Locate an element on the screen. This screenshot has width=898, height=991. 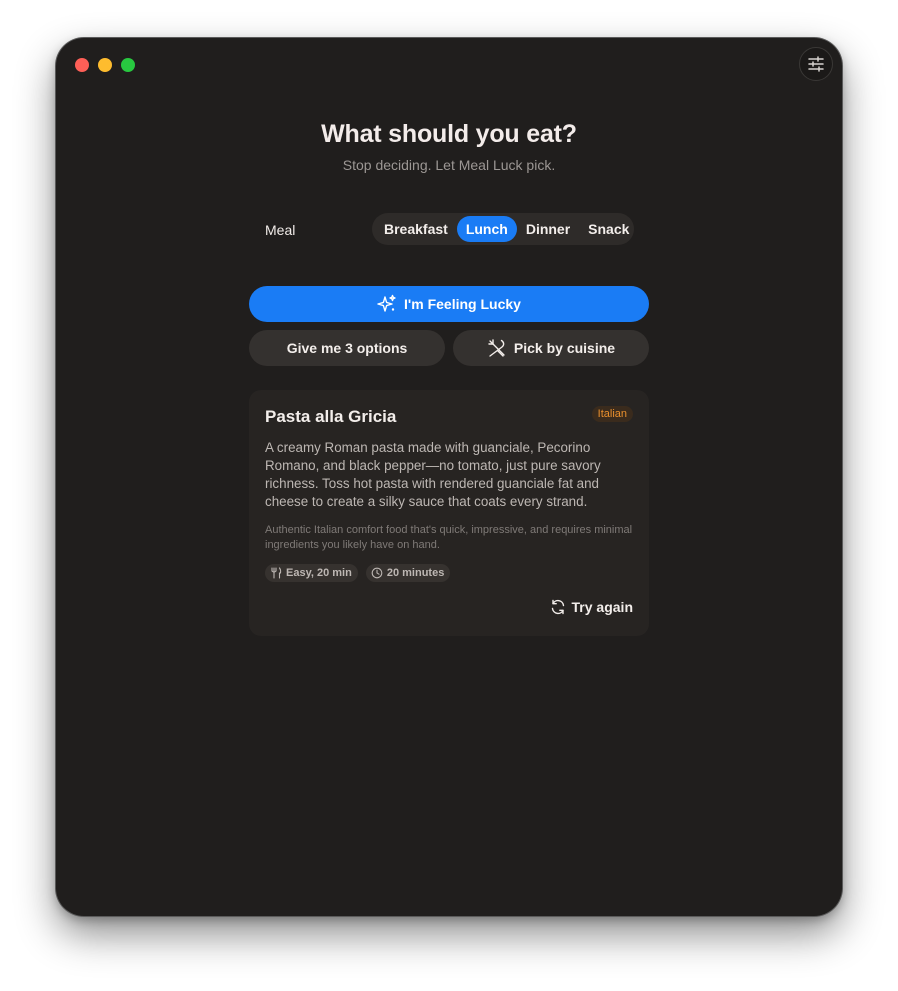
try-again-button: Try again is located at coordinates (591, 607).